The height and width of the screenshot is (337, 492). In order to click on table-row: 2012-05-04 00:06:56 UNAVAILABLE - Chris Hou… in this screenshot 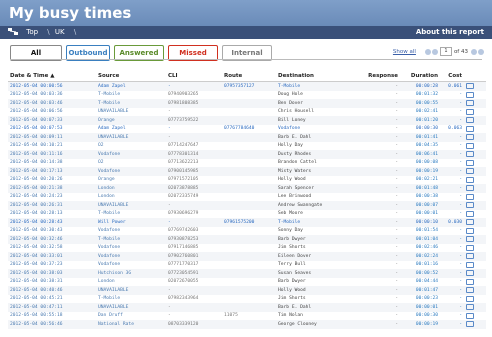, I will do `click(247, 112)`.